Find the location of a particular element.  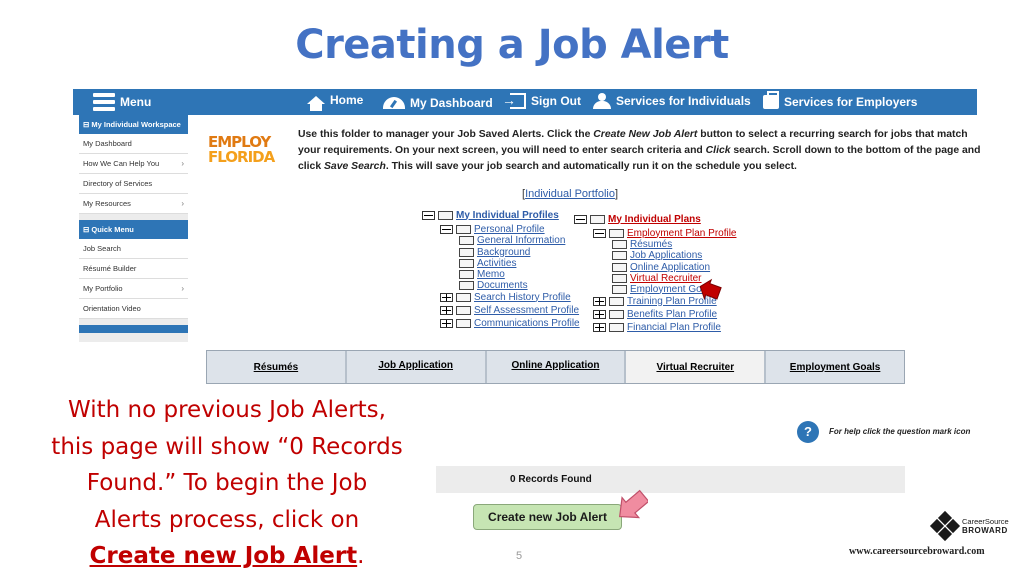

tree-node-label: Activities is located at coordinates (496, 263).